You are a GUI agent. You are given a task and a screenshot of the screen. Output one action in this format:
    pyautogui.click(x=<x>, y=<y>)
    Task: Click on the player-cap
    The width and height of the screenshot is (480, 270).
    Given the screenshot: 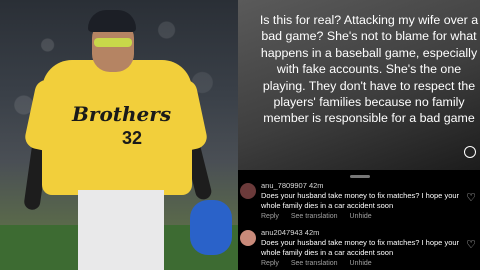 What is the action you would take?
    pyautogui.click(x=112, y=21)
    